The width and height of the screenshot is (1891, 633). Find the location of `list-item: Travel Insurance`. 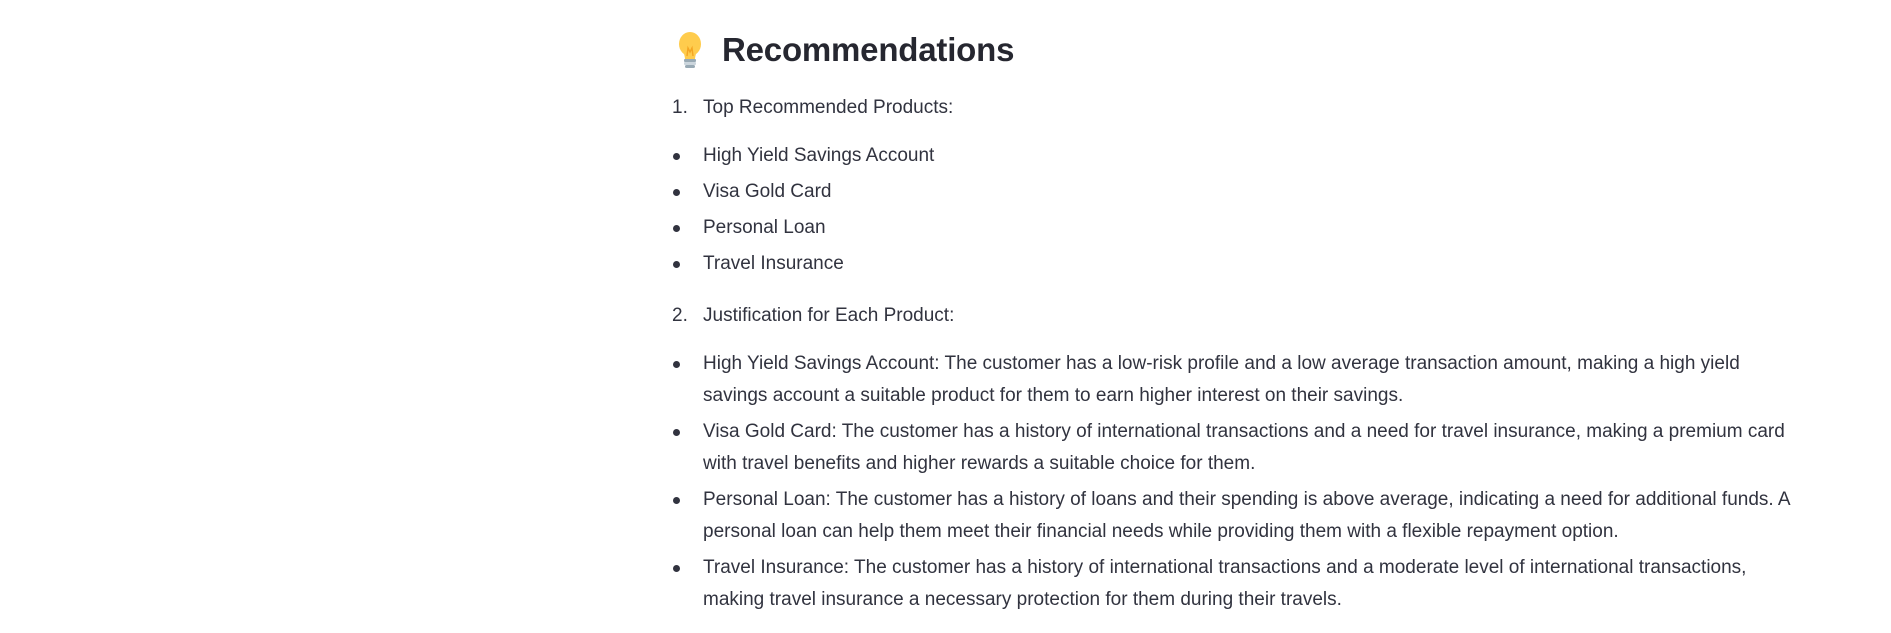

list-item: Travel Insurance is located at coordinates (1237, 264).